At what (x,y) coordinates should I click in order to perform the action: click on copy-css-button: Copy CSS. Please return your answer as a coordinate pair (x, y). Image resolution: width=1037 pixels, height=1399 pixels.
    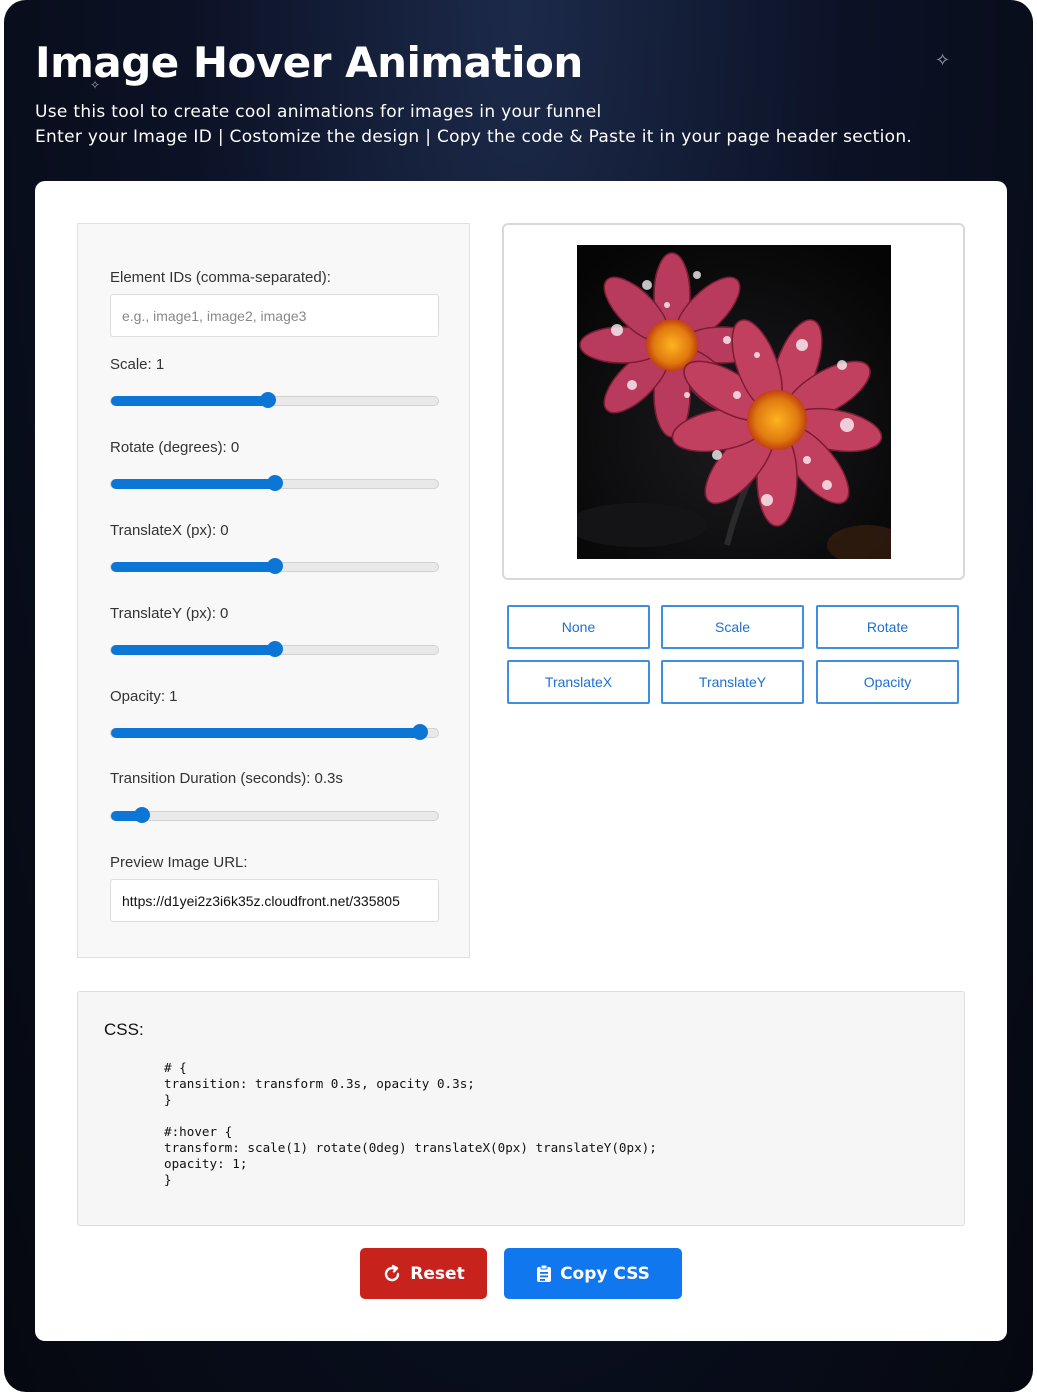
    Looking at the image, I should click on (593, 1273).